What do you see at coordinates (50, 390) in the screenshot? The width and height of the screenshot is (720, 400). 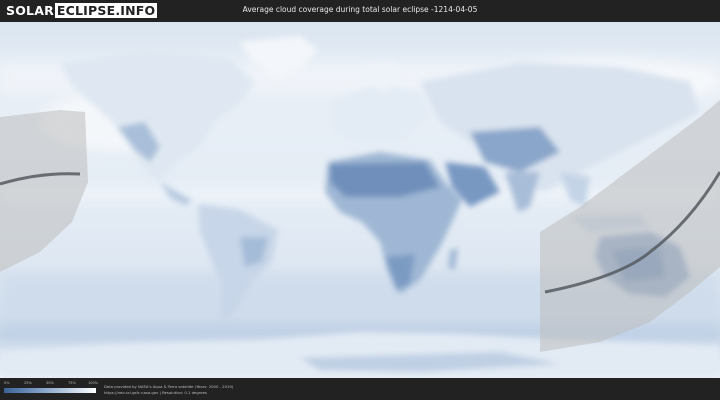 I see `cloud-coverage-legend-bar` at bounding box center [50, 390].